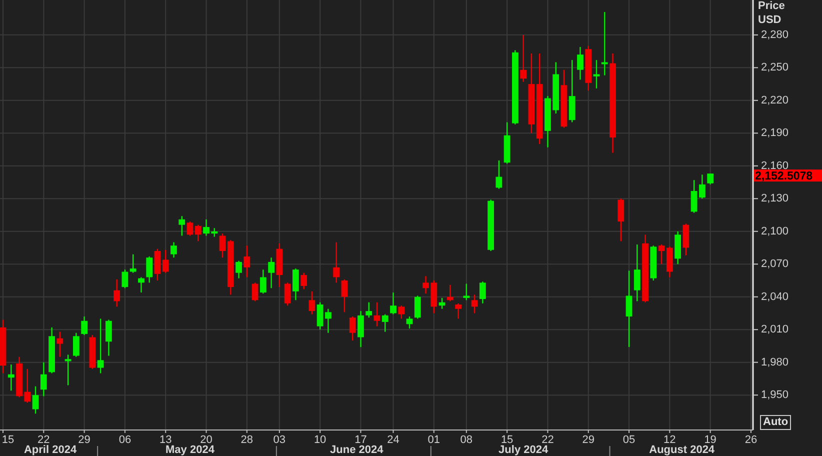  What do you see at coordinates (50, 450) in the screenshot?
I see `month-label: April 2024` at bounding box center [50, 450].